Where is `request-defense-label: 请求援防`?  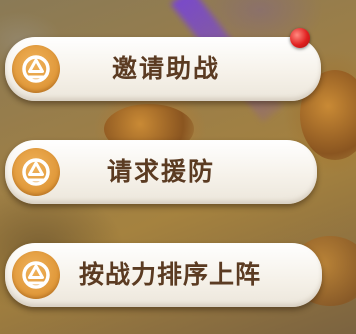
request-defense-label: 请求援防 is located at coordinates (161, 171).